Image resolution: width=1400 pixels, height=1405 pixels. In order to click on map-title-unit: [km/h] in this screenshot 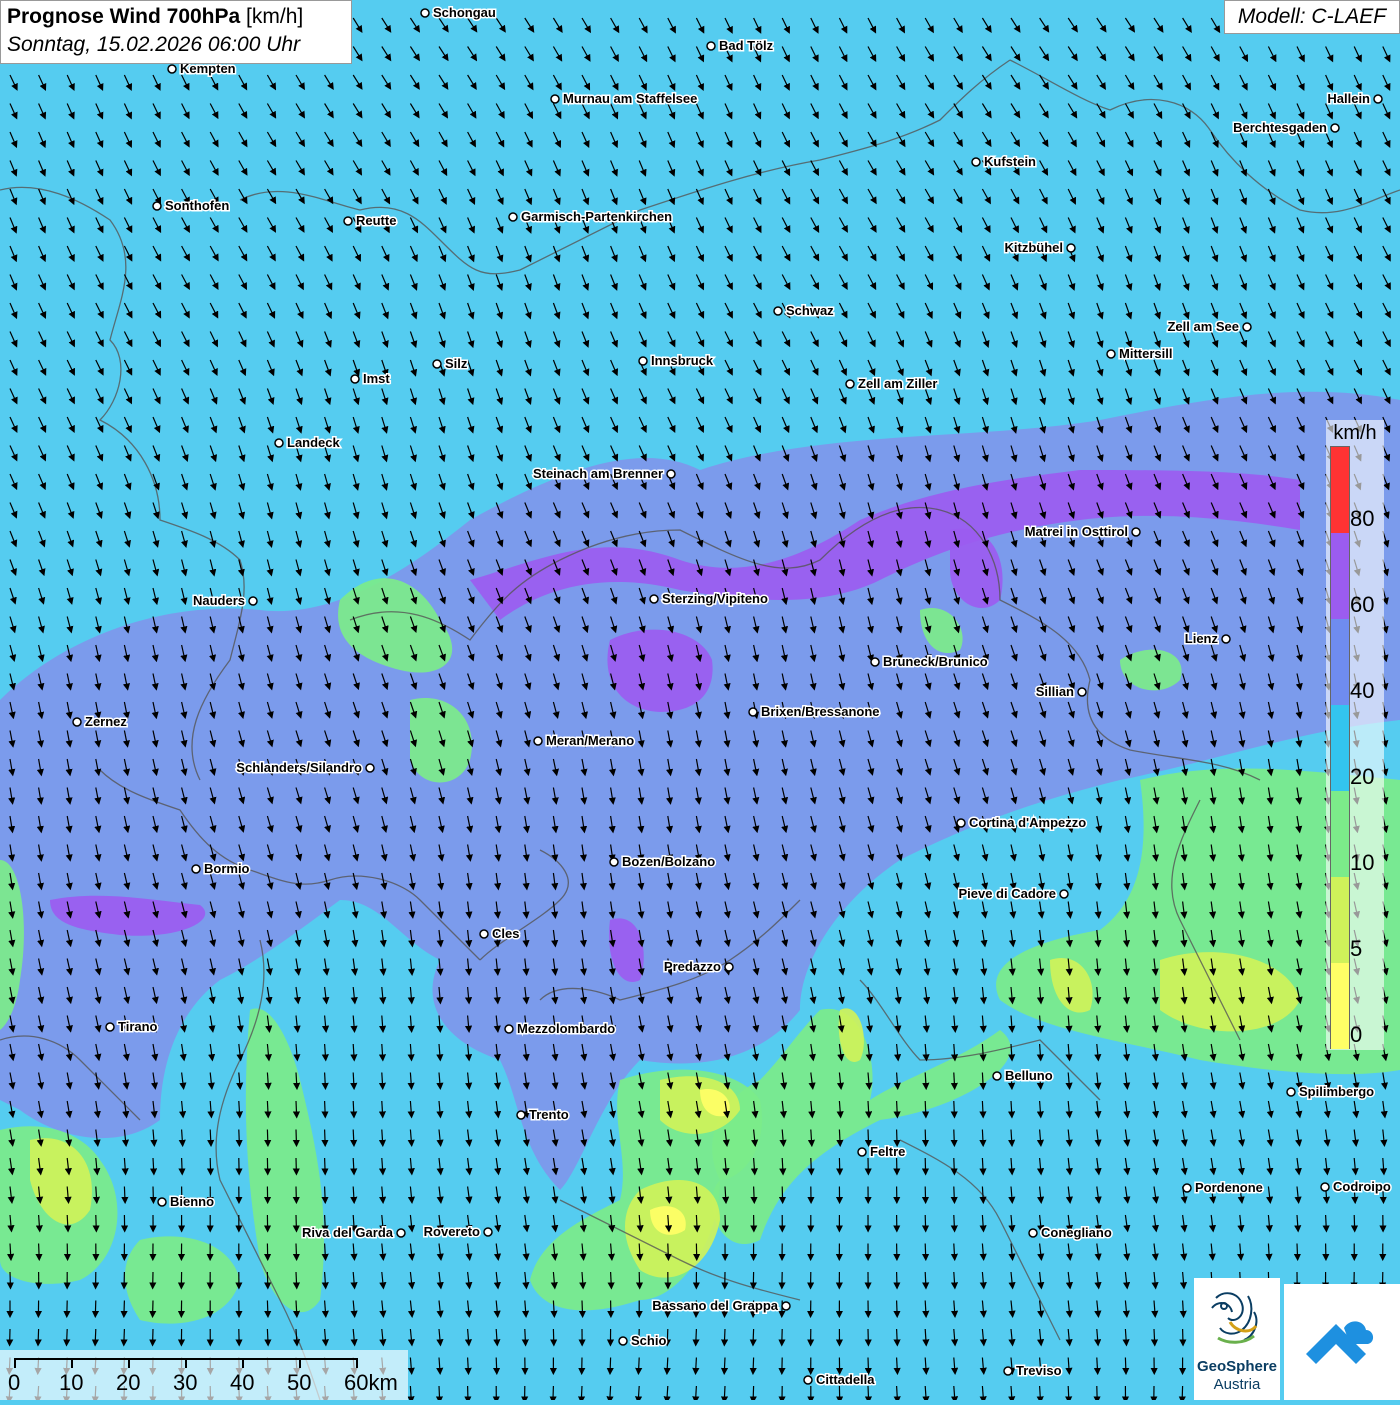, I will do `click(274, 16)`.